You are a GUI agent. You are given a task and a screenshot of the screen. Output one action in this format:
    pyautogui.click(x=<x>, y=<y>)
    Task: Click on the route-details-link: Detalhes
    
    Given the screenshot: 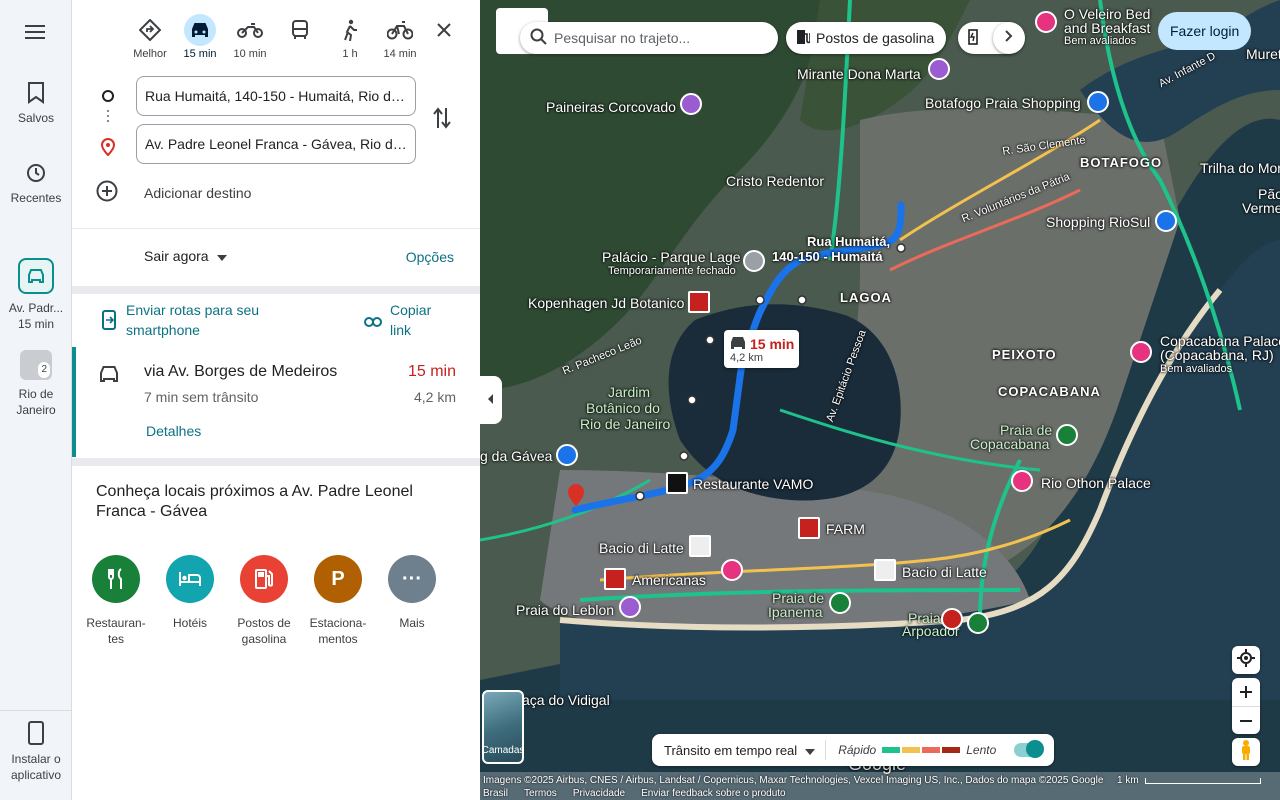 What is the action you would take?
    pyautogui.click(x=173, y=431)
    